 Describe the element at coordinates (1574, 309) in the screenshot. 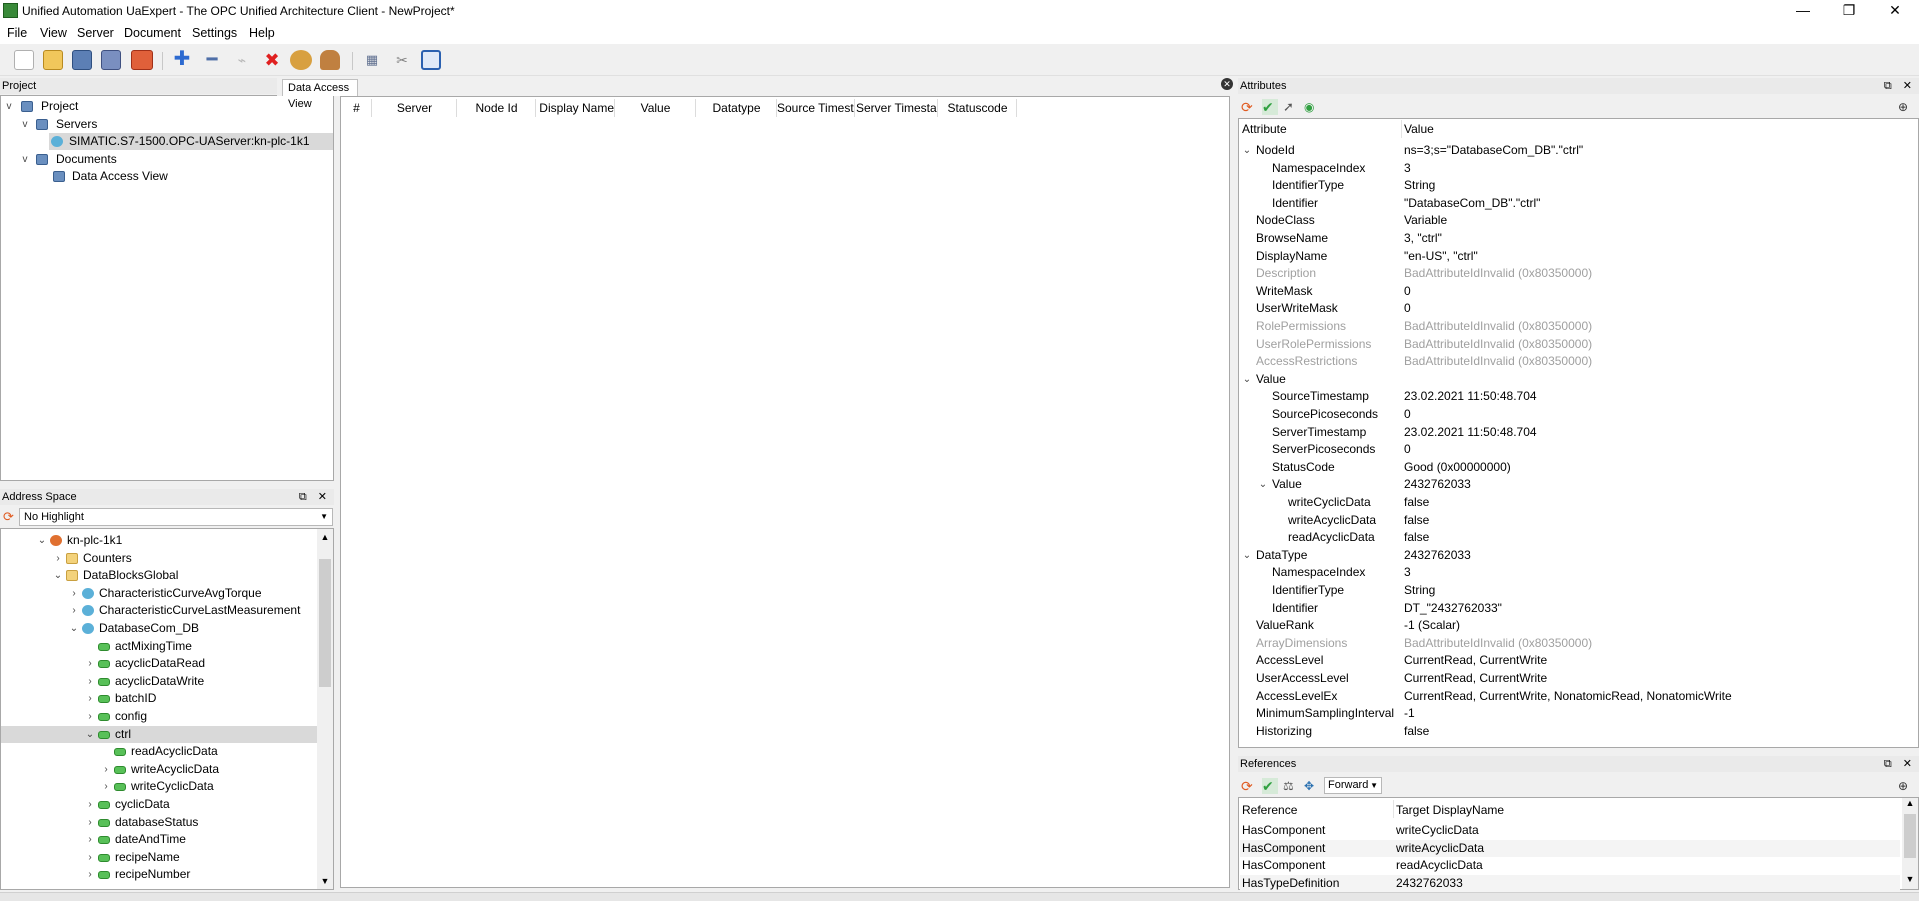

I see `attribute-row: UserWriteMask 0` at that location.